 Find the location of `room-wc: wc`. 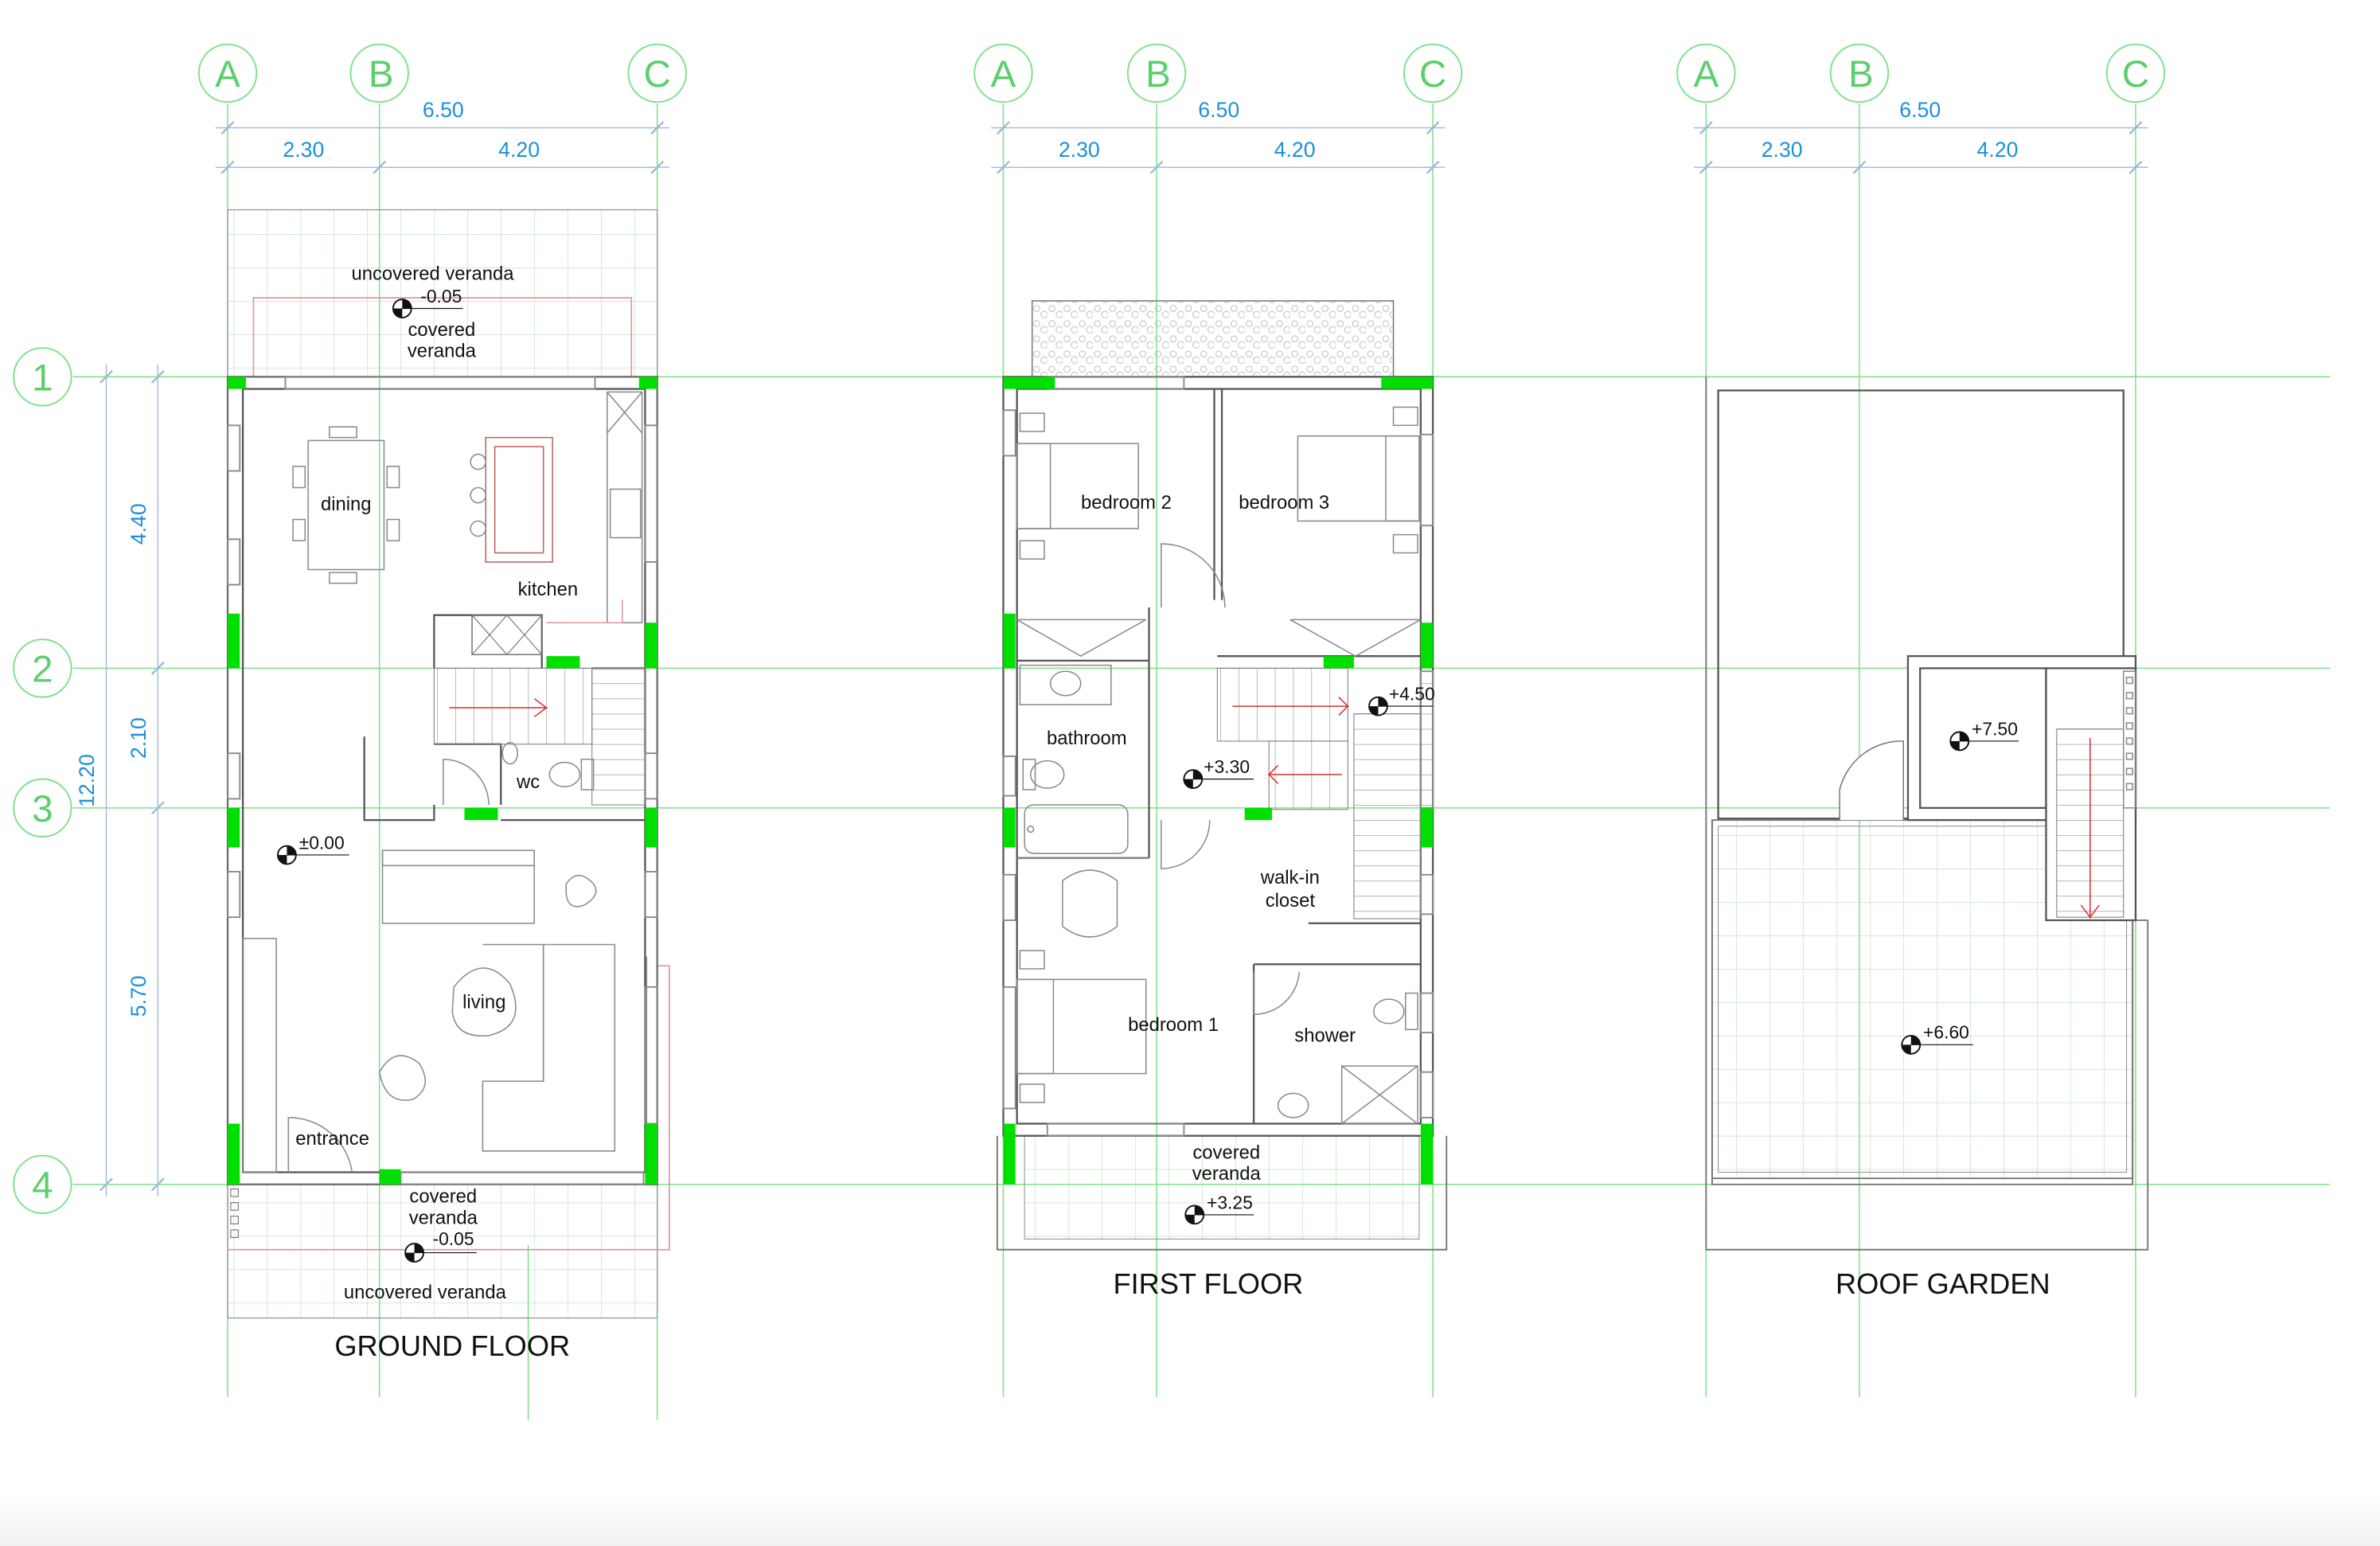

room-wc: wc is located at coordinates (528, 782).